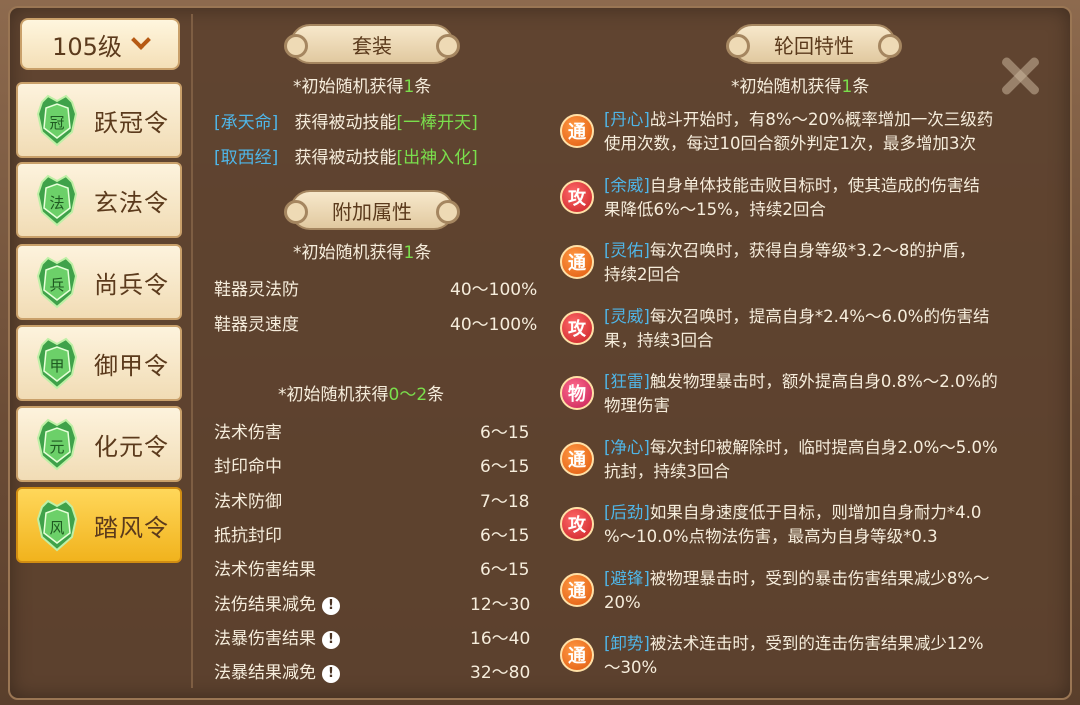 This screenshot has height=705, width=1080. I want to click on attr2-value: 7～18, so click(505, 501).